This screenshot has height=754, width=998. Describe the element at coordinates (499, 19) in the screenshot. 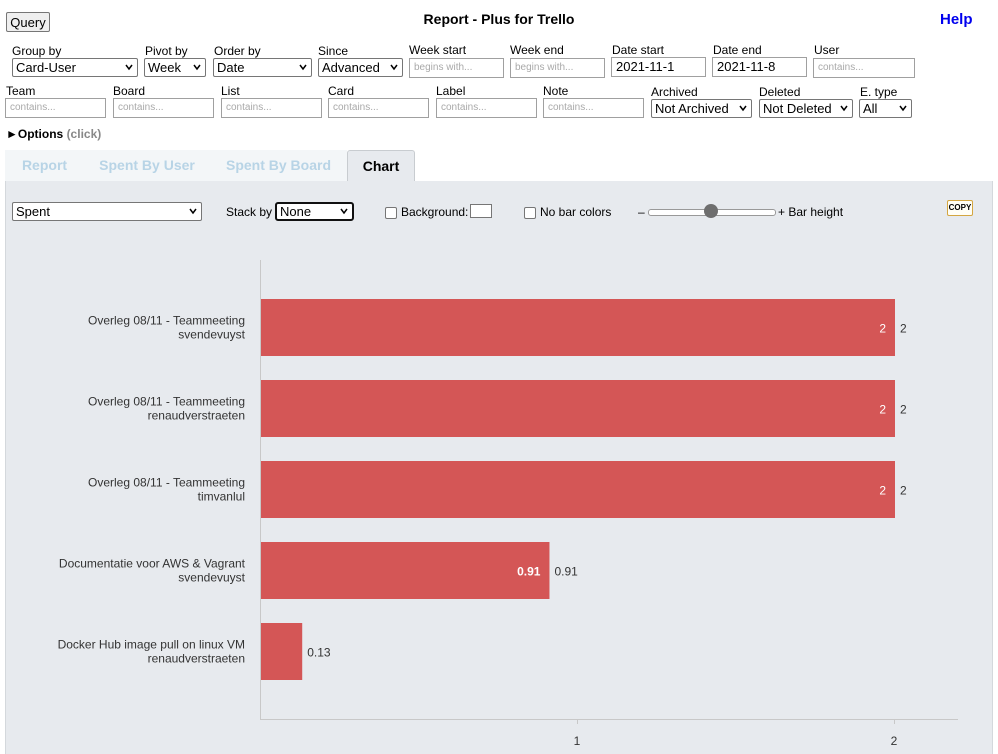

I see `page-title: Report - Plus for Trello` at that location.